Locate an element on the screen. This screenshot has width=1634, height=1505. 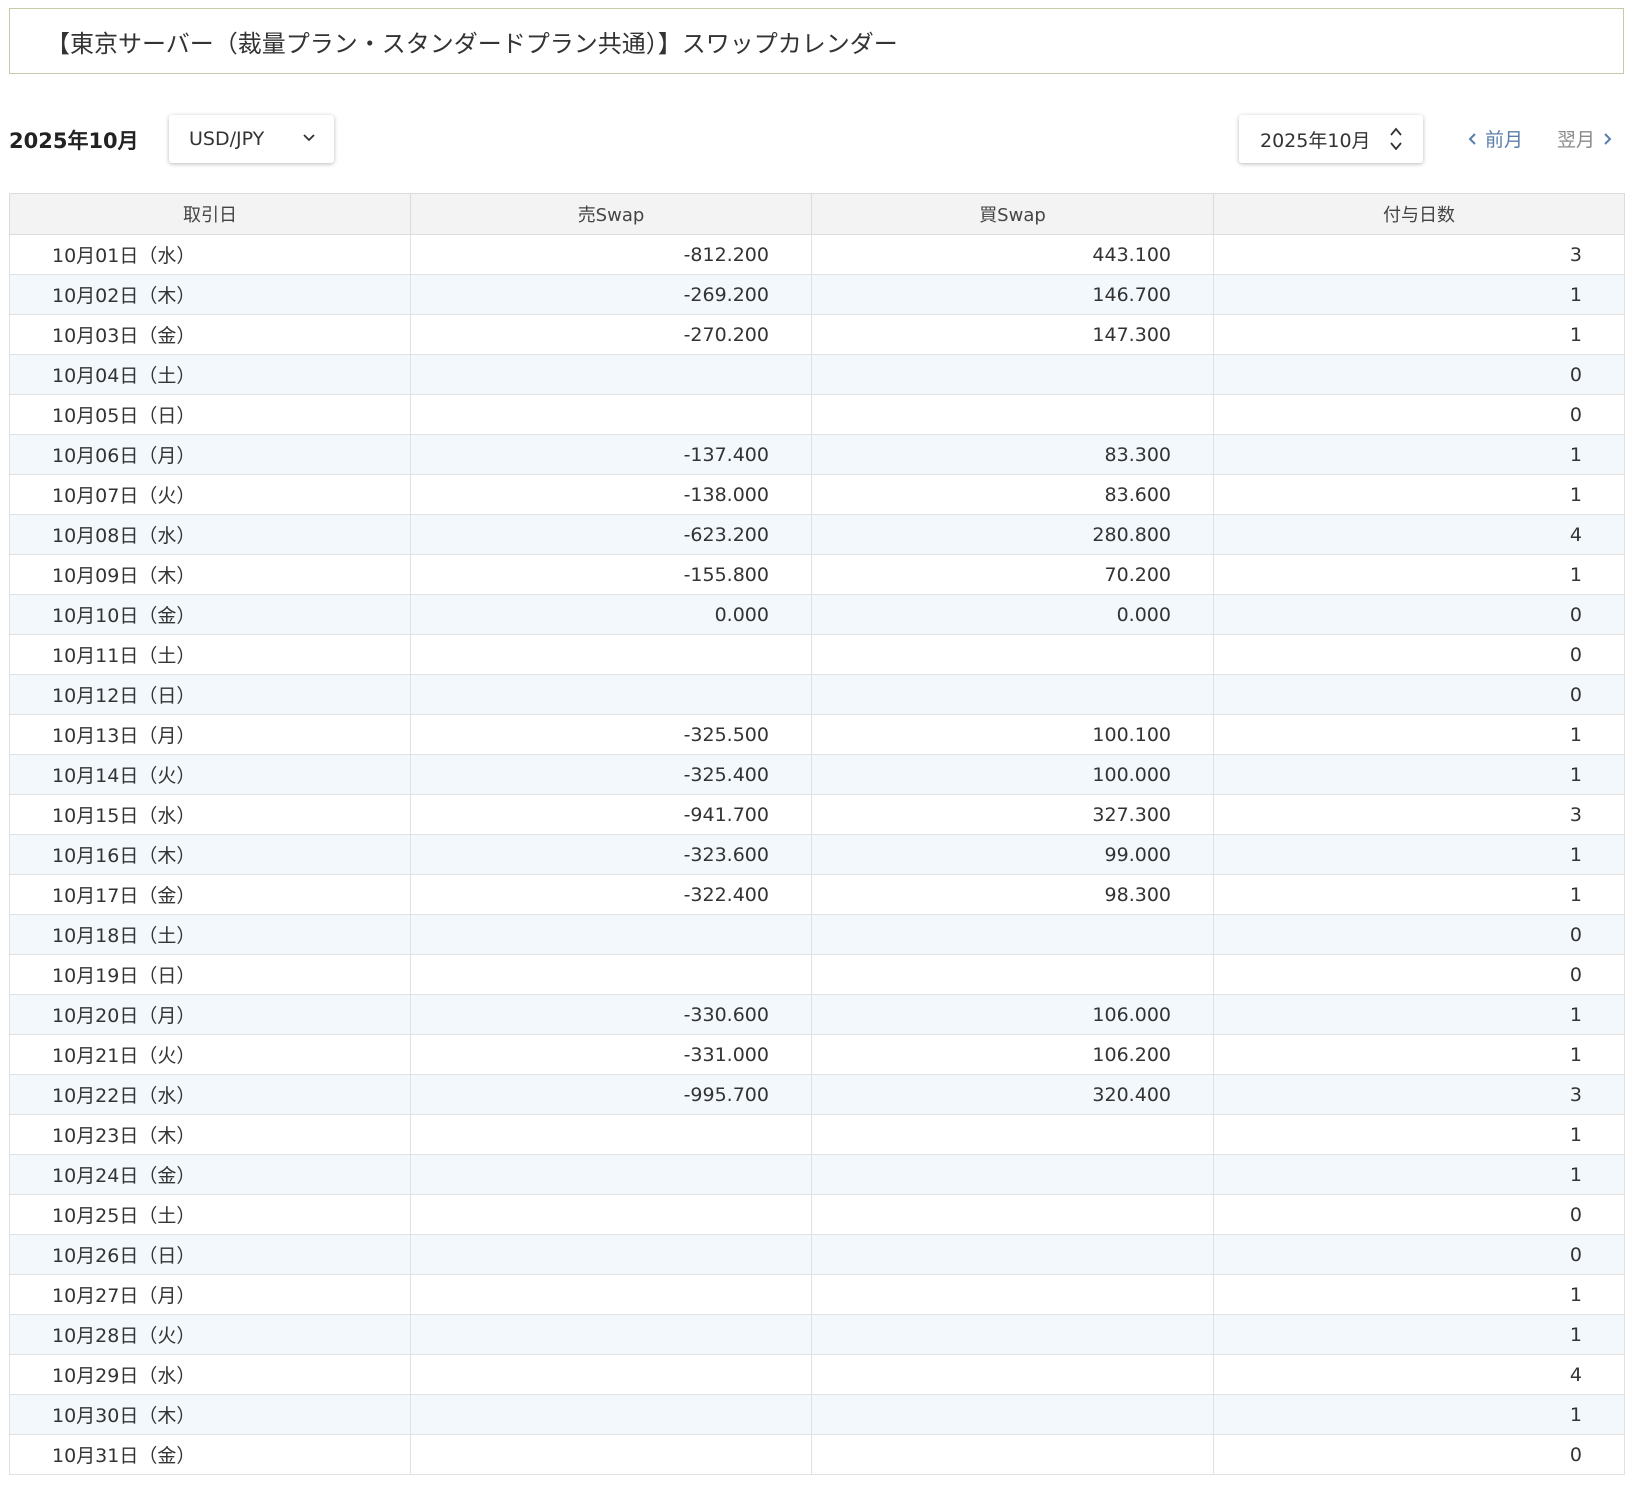
row-trade-date: 10月13日（月） is located at coordinates (210, 734).